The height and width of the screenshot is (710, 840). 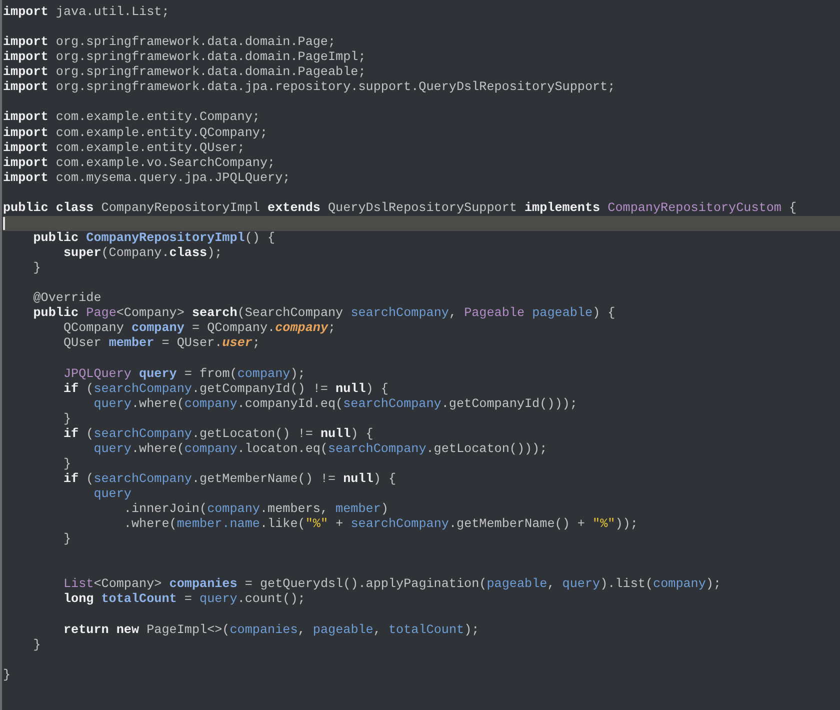 I want to click on code-line: public class CompanyRepositoryImpl extends QueryDslRepositorySupport implements CompanyRepositoryCustom {, so click(x=400, y=208).